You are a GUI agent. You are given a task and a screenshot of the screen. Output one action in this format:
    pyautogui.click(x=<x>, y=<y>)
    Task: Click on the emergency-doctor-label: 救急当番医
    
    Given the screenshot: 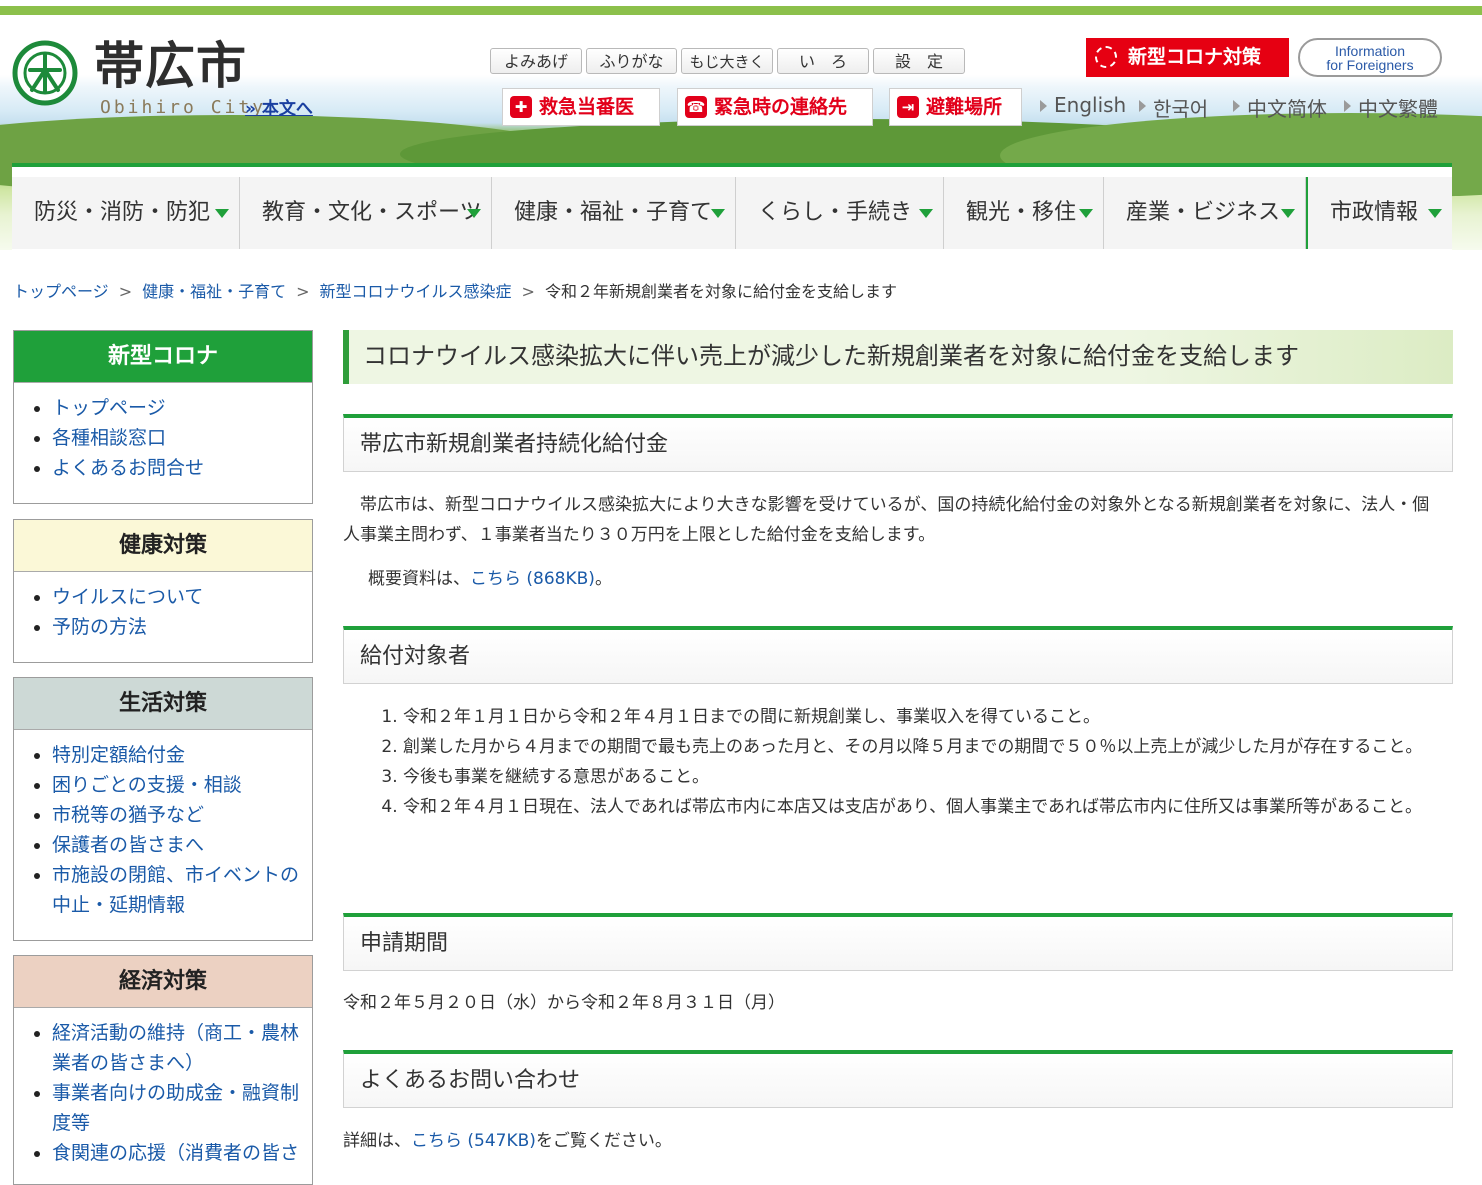 What is the action you would take?
    pyautogui.click(x=587, y=107)
    